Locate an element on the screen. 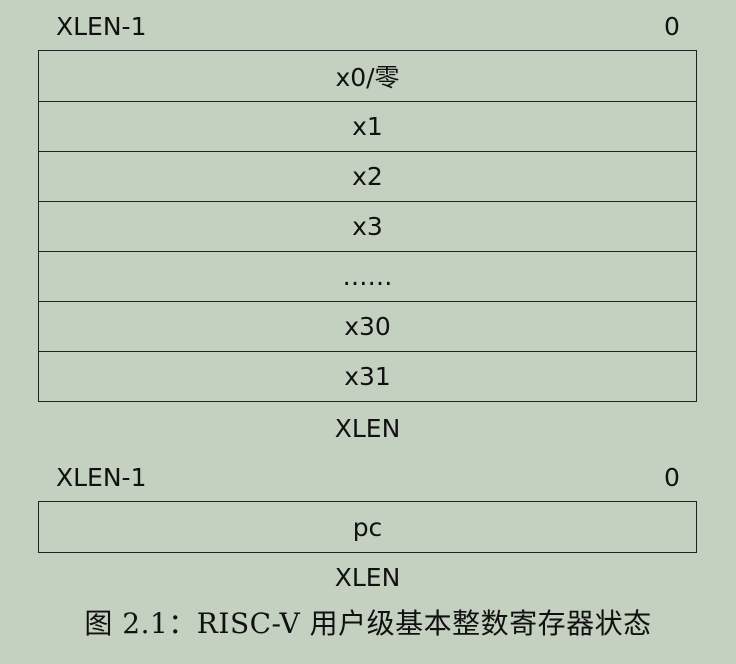 This screenshot has width=736, height=664. pc-msb-label: XLEN-1 is located at coordinates (101, 477).